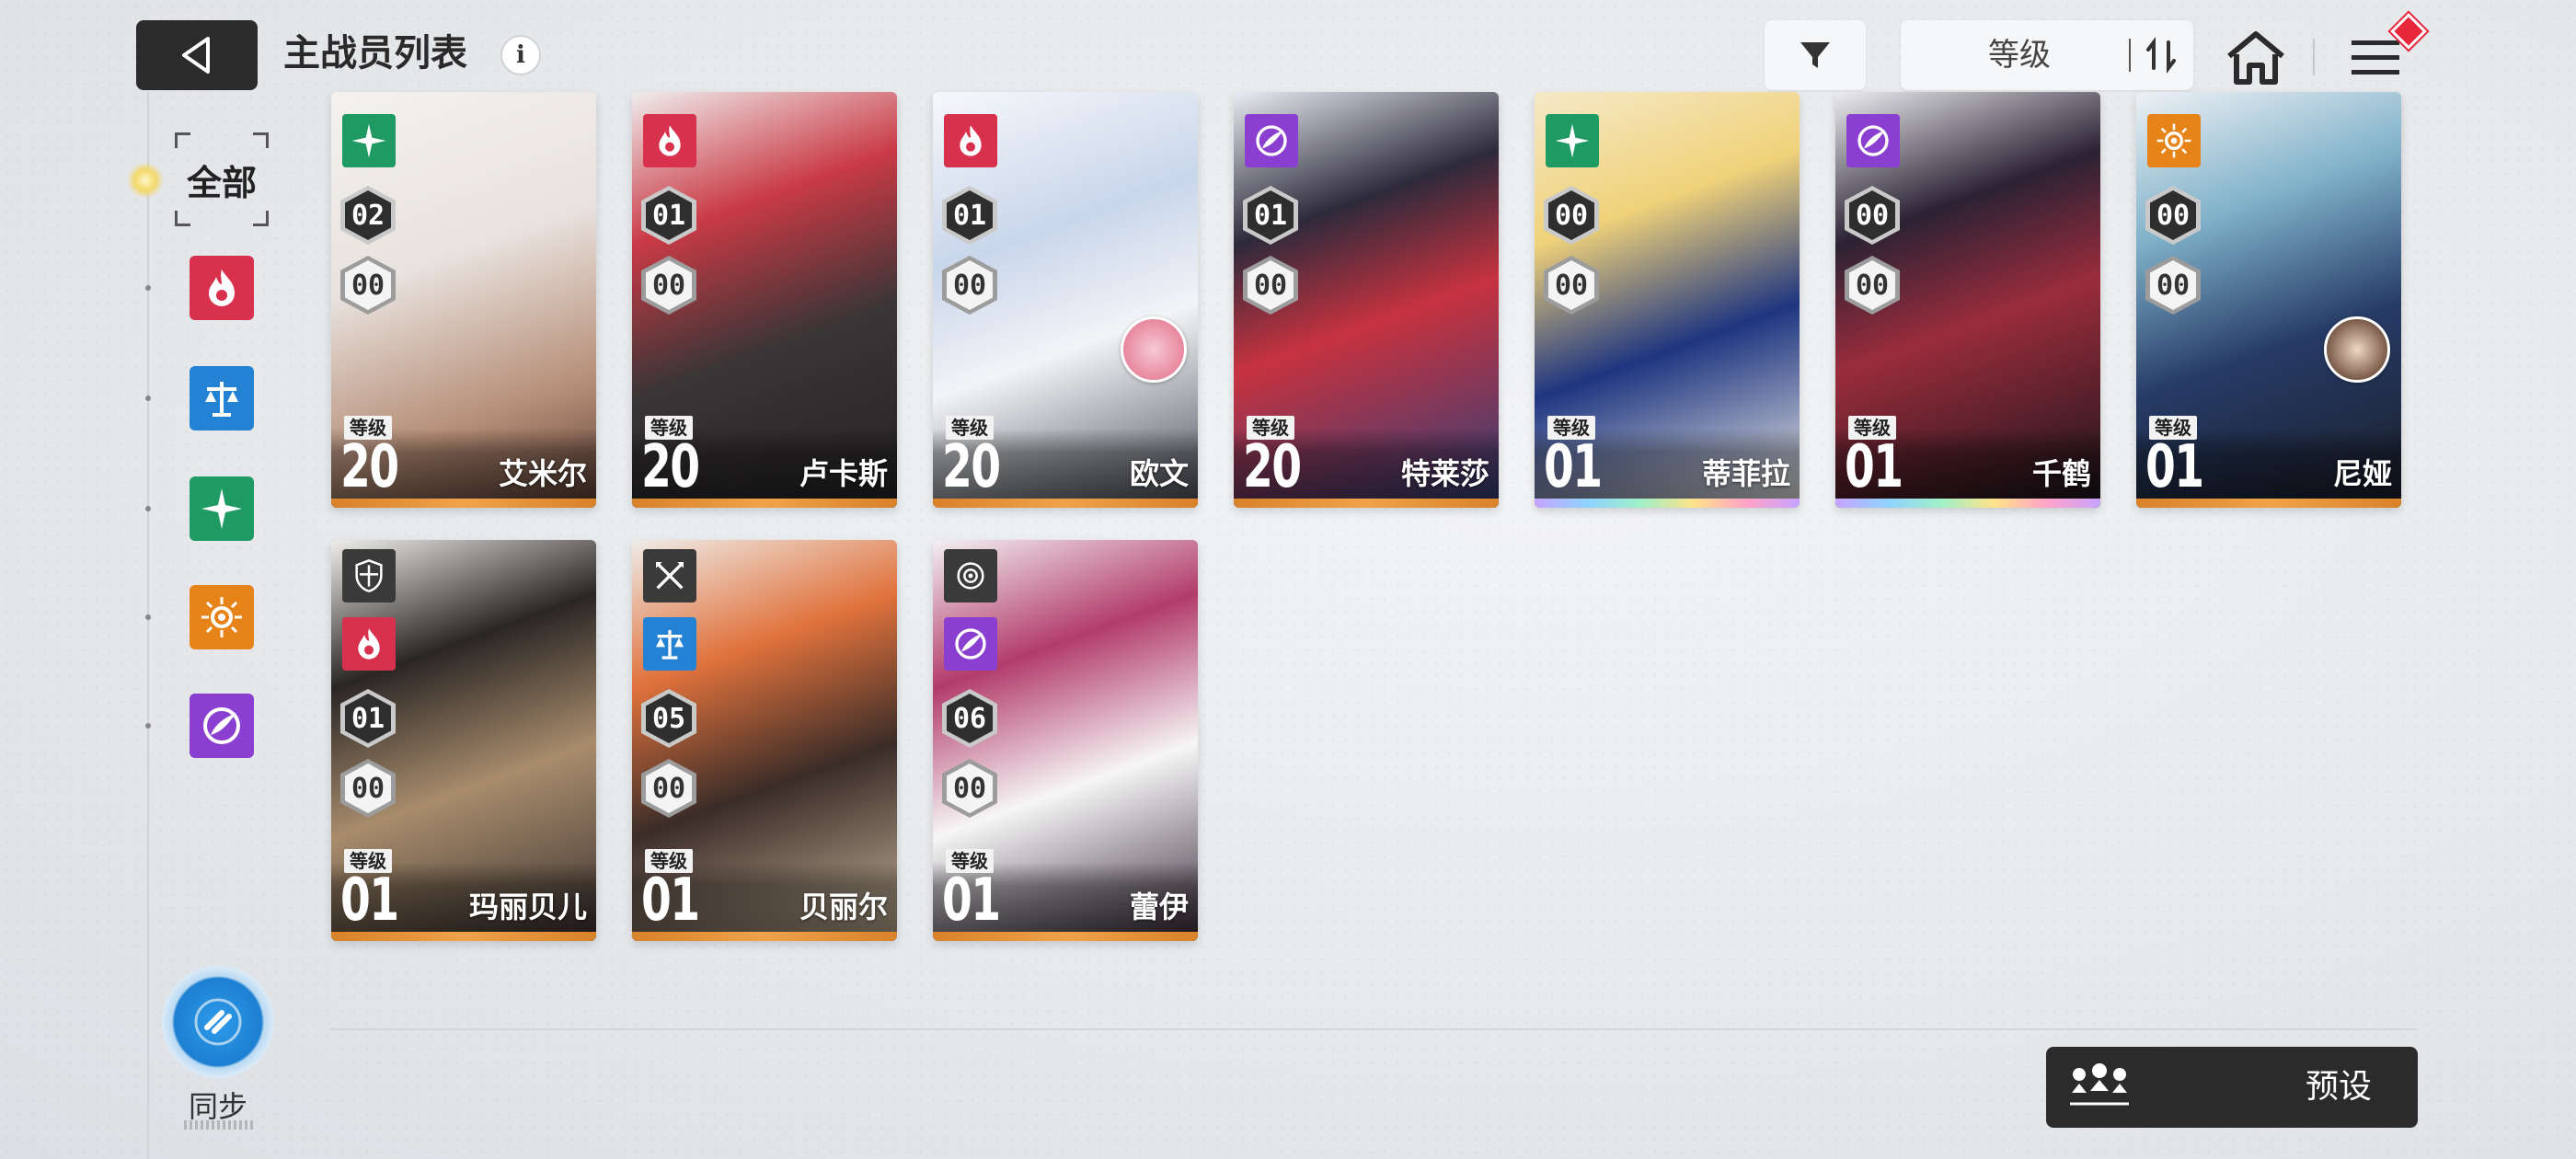 This screenshot has height=1159, width=2576. I want to click on filter-sun, so click(222, 617).